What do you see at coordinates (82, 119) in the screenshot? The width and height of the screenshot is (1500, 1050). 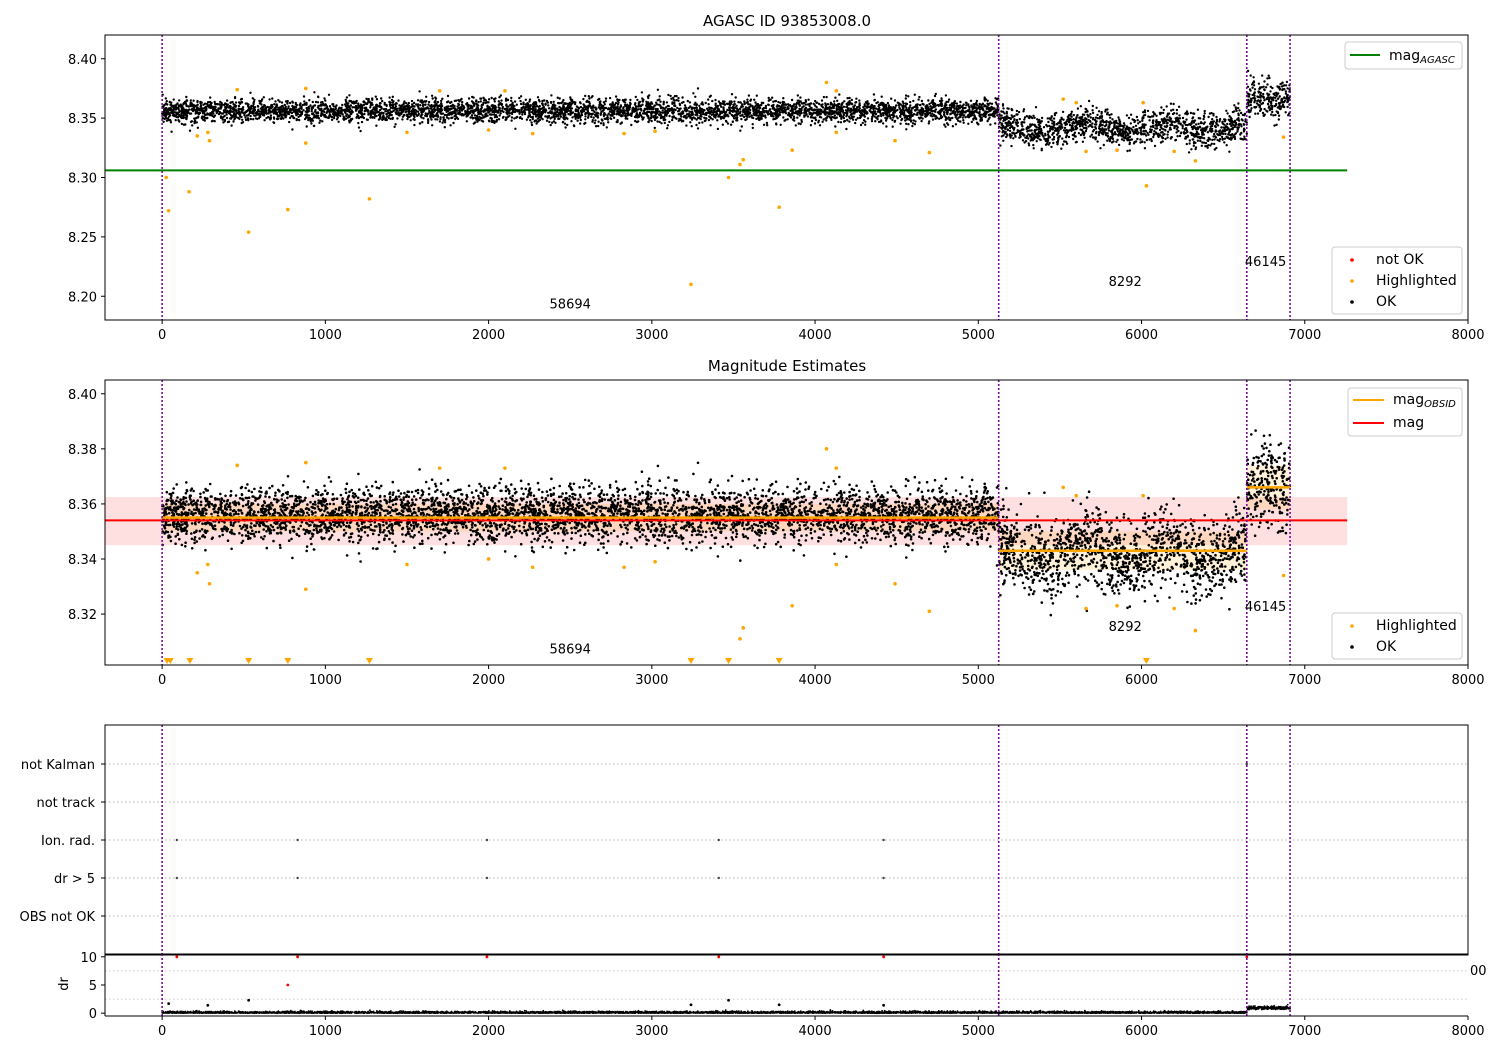 I see `y-tick-label: 8.35` at bounding box center [82, 119].